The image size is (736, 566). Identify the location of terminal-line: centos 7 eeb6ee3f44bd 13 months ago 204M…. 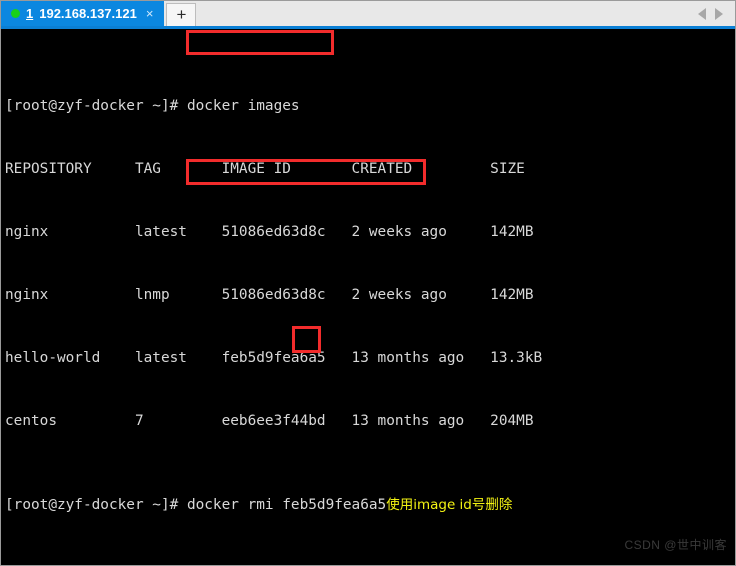
(370, 421).